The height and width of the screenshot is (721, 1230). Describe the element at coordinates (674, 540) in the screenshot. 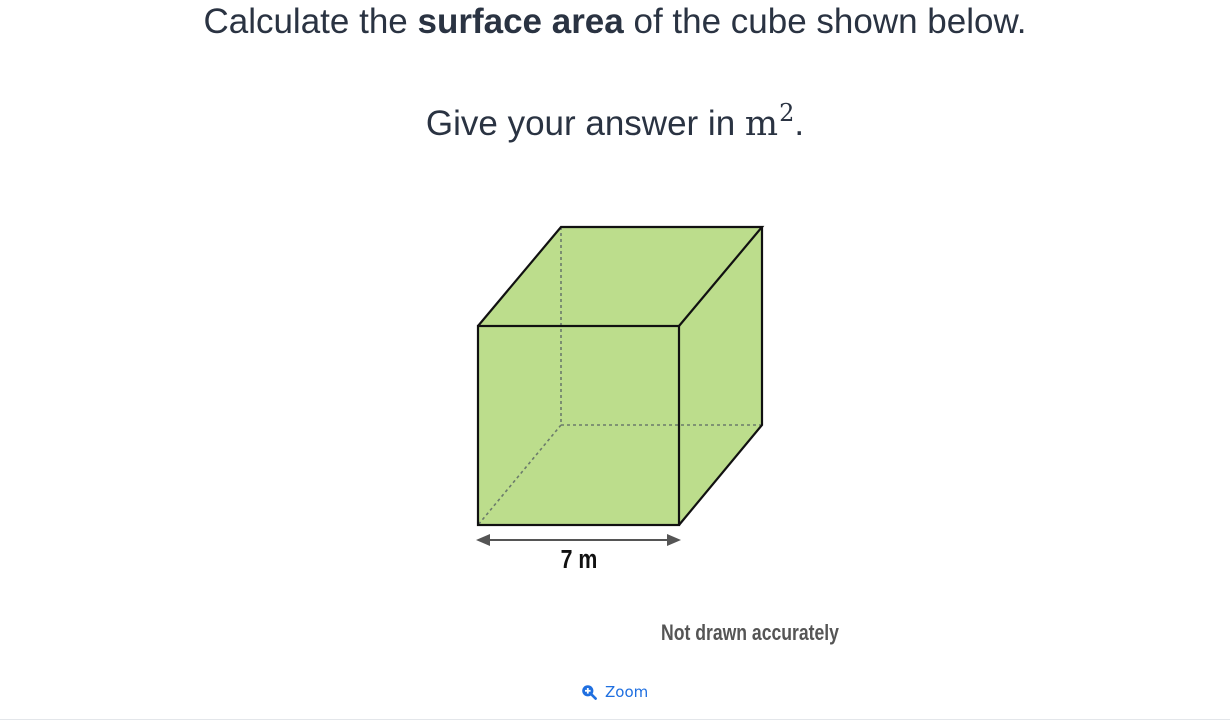

I see `dimension-arrow-head-right` at that location.